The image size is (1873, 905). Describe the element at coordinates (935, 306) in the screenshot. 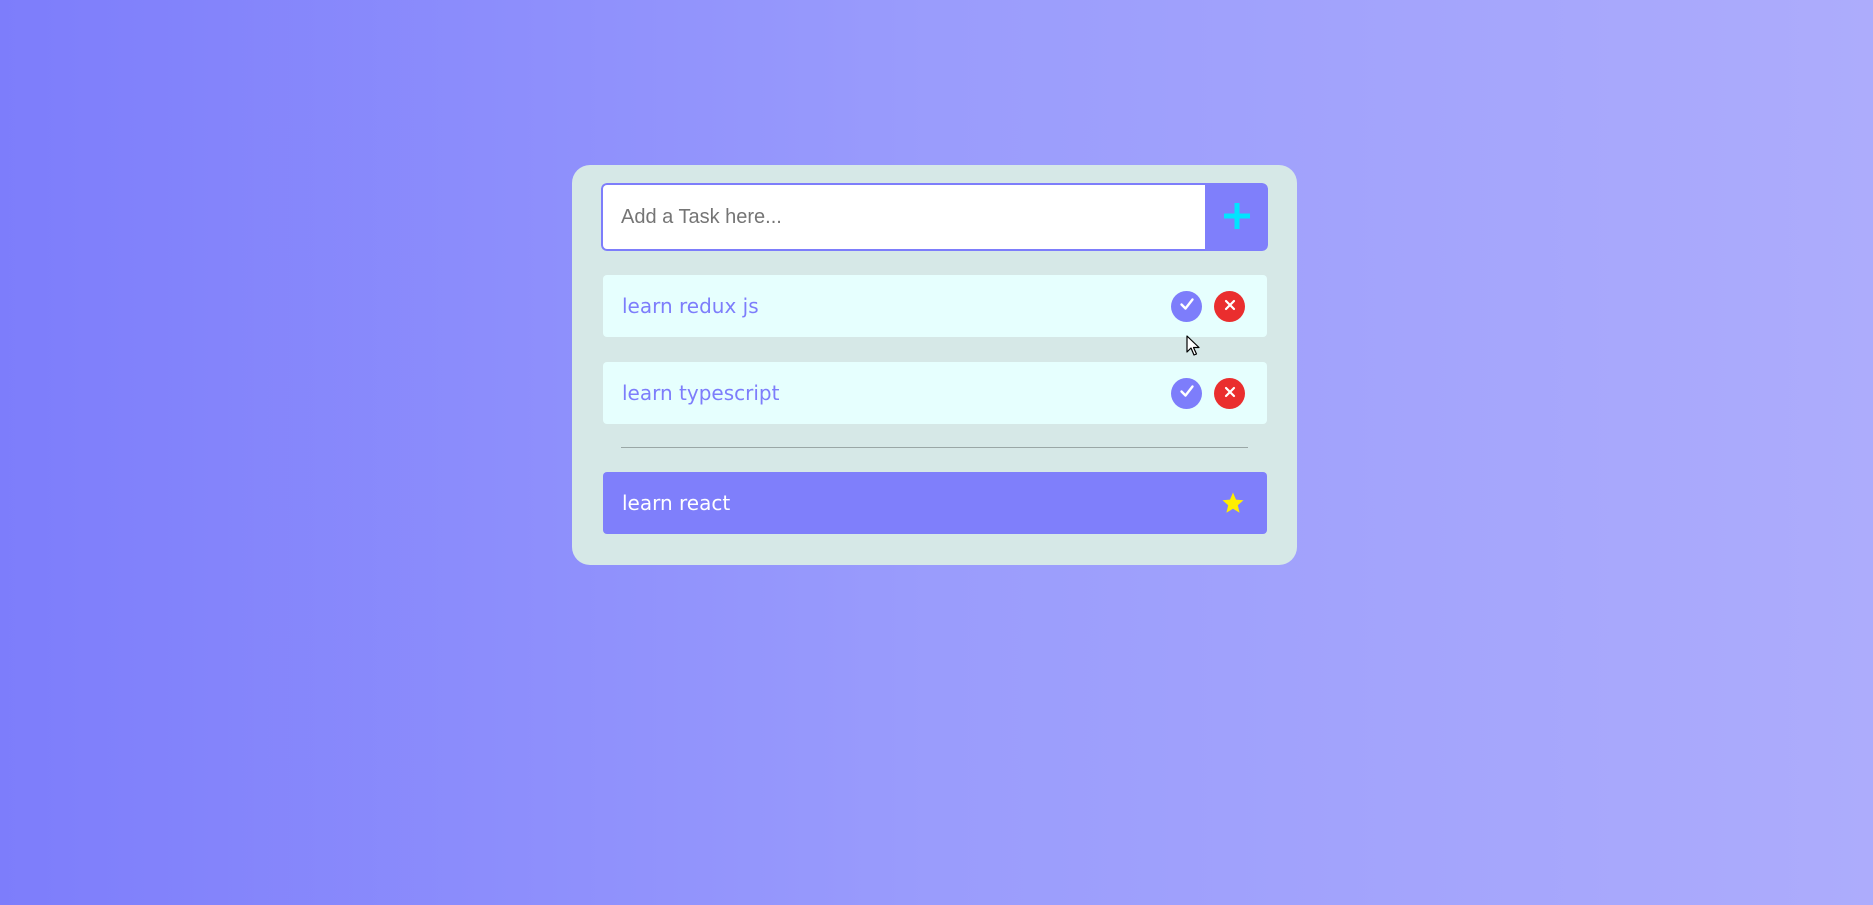

I see `task-item: learn redux js` at that location.